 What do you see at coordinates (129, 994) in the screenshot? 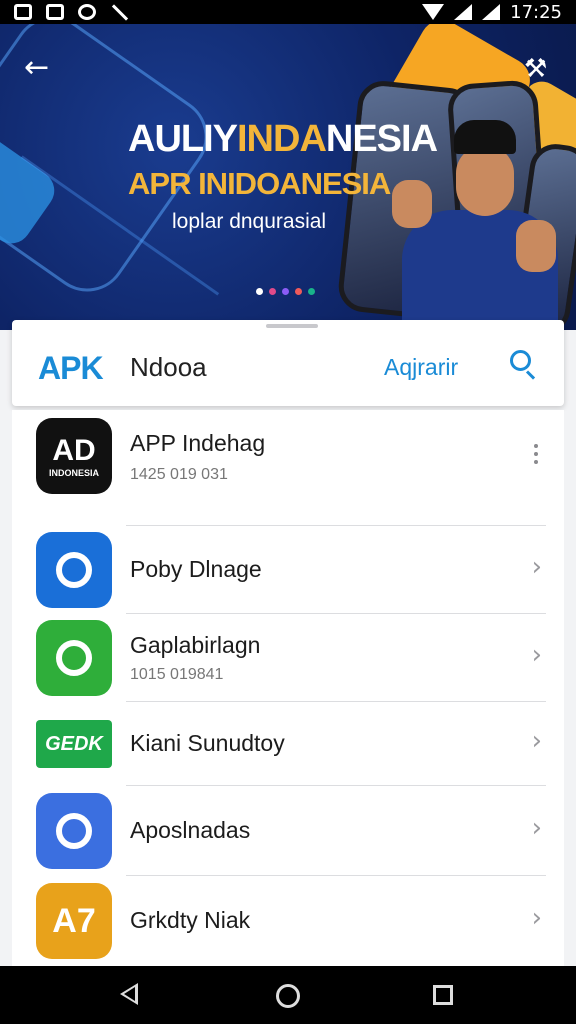
I see `nav-back-icon` at bounding box center [129, 994].